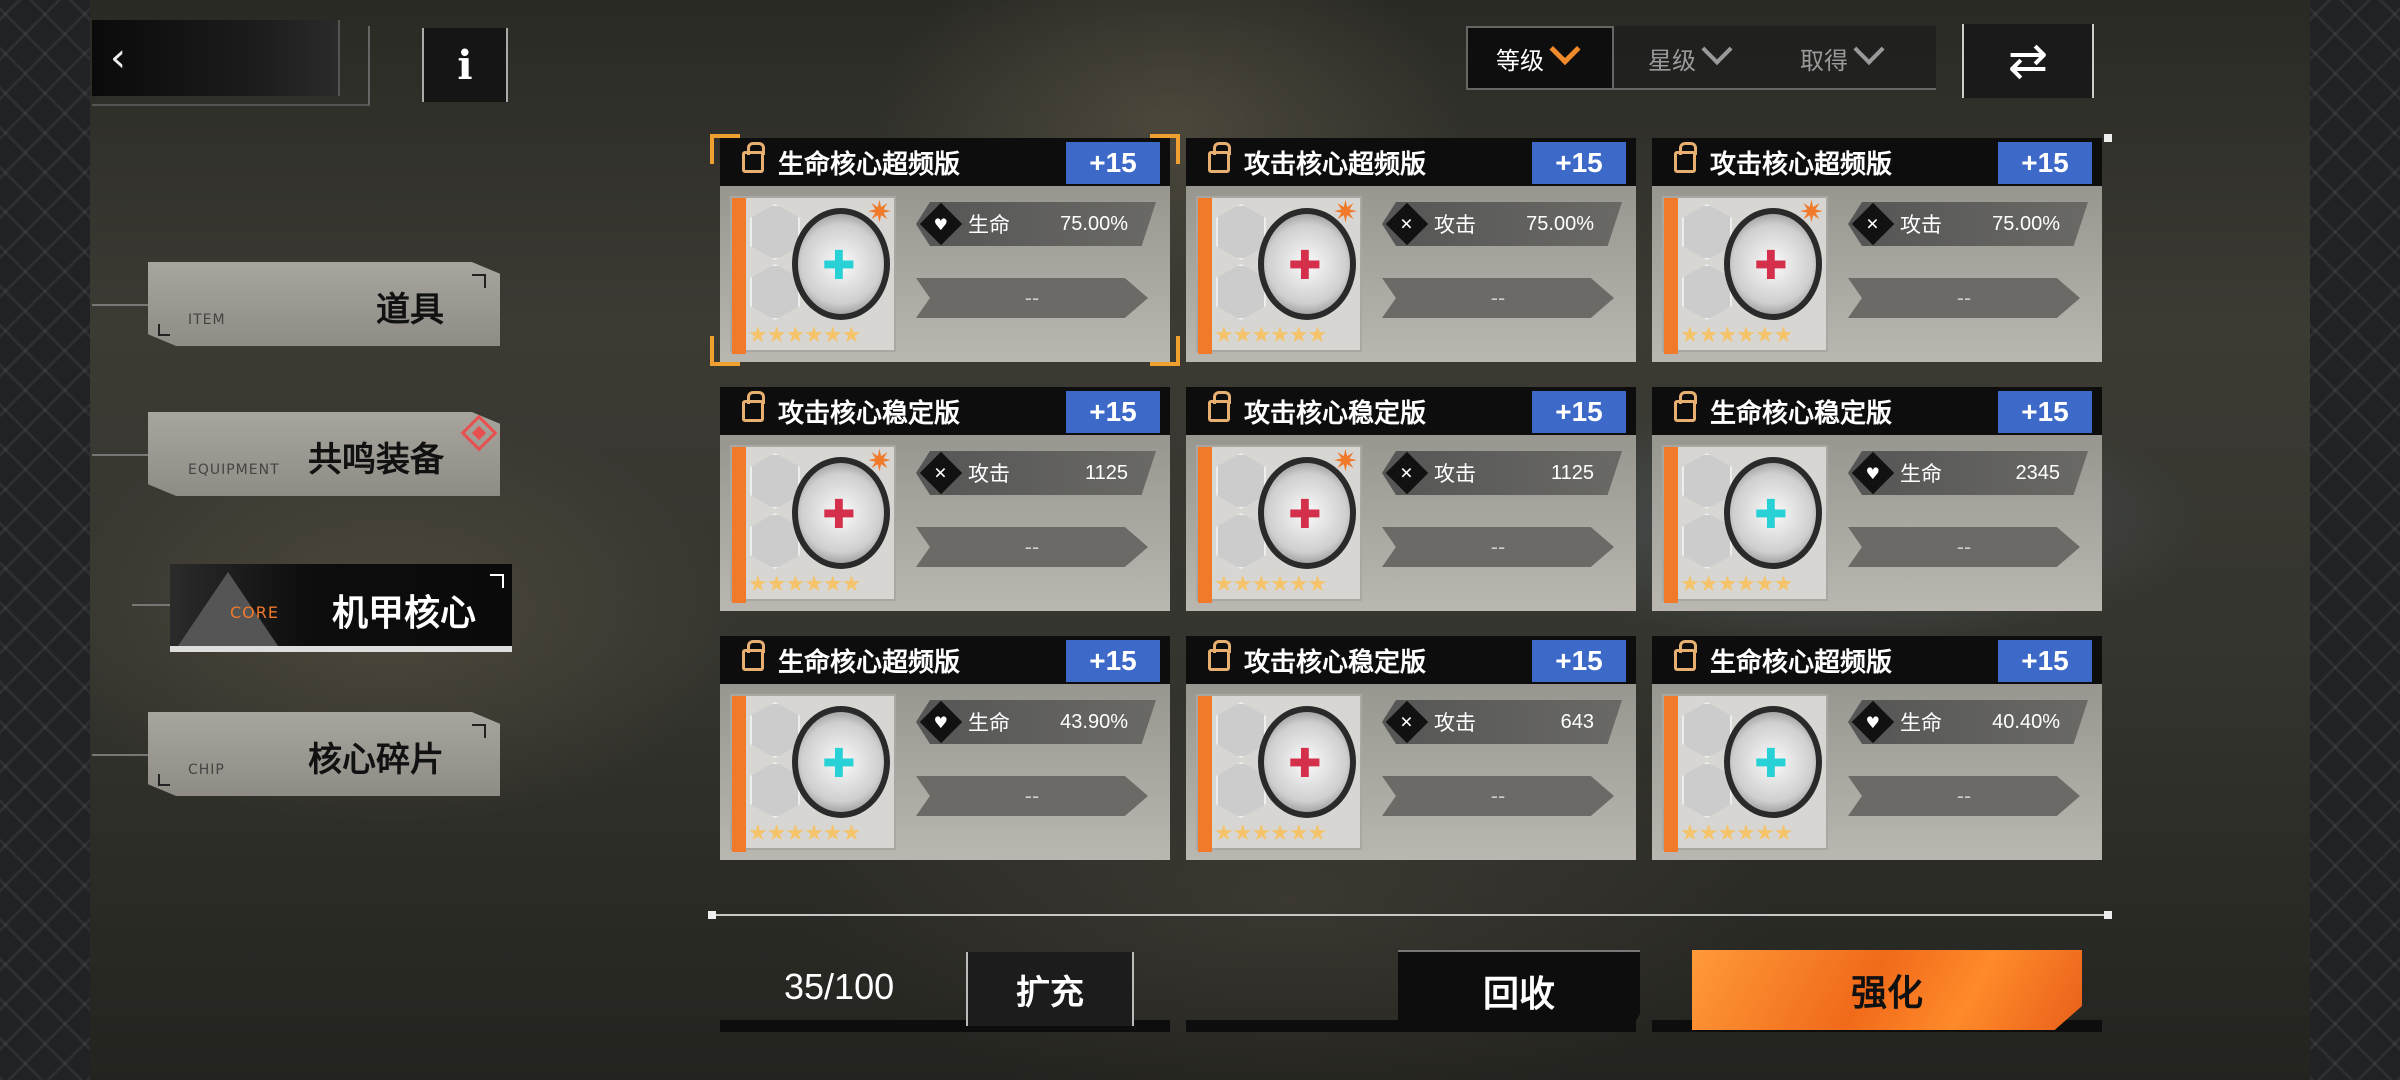  Describe the element at coordinates (1577, 721) in the screenshot. I see `stat-value: 643` at that location.